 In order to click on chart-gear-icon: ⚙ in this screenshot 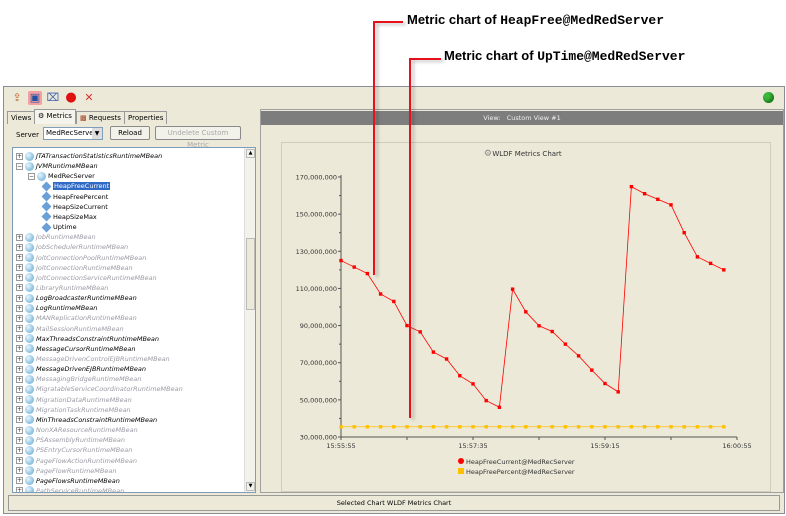, I will do `click(488, 154)`.